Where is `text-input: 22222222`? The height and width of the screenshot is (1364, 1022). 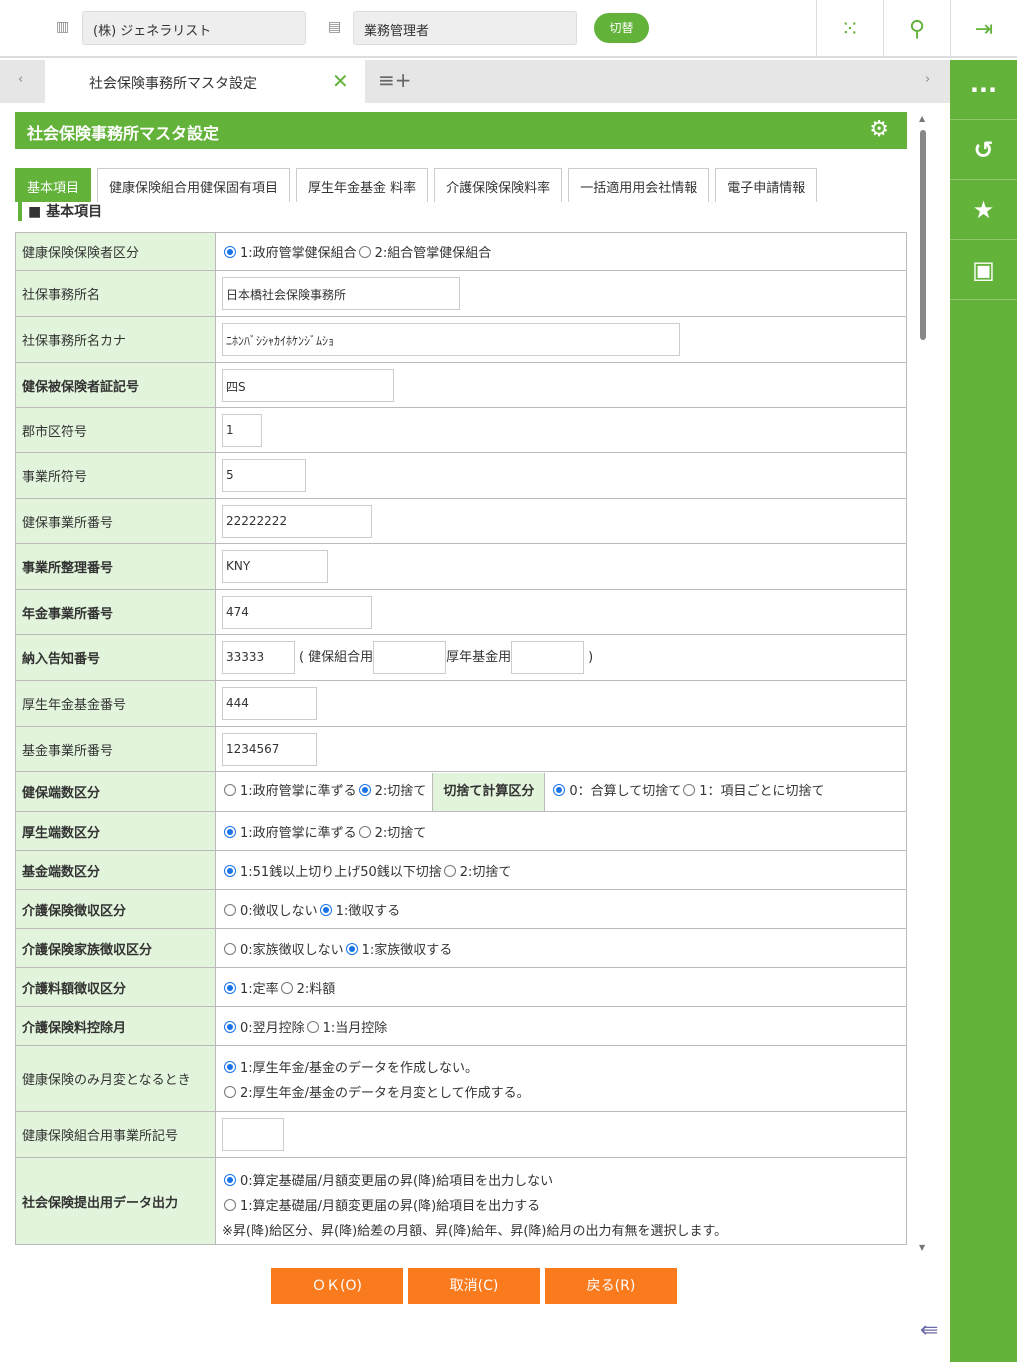
text-input: 22222222 is located at coordinates (297, 521).